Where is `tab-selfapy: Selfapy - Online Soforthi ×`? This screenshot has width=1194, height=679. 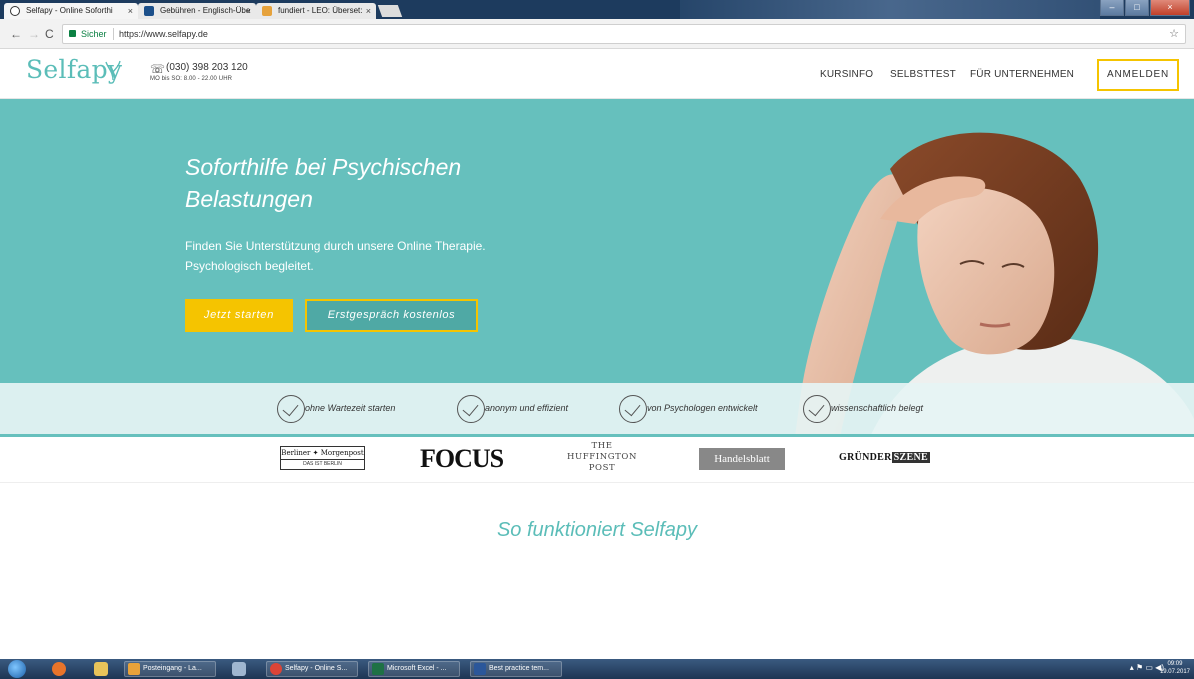 tab-selfapy: Selfapy - Online Soforthi × is located at coordinates (71, 11).